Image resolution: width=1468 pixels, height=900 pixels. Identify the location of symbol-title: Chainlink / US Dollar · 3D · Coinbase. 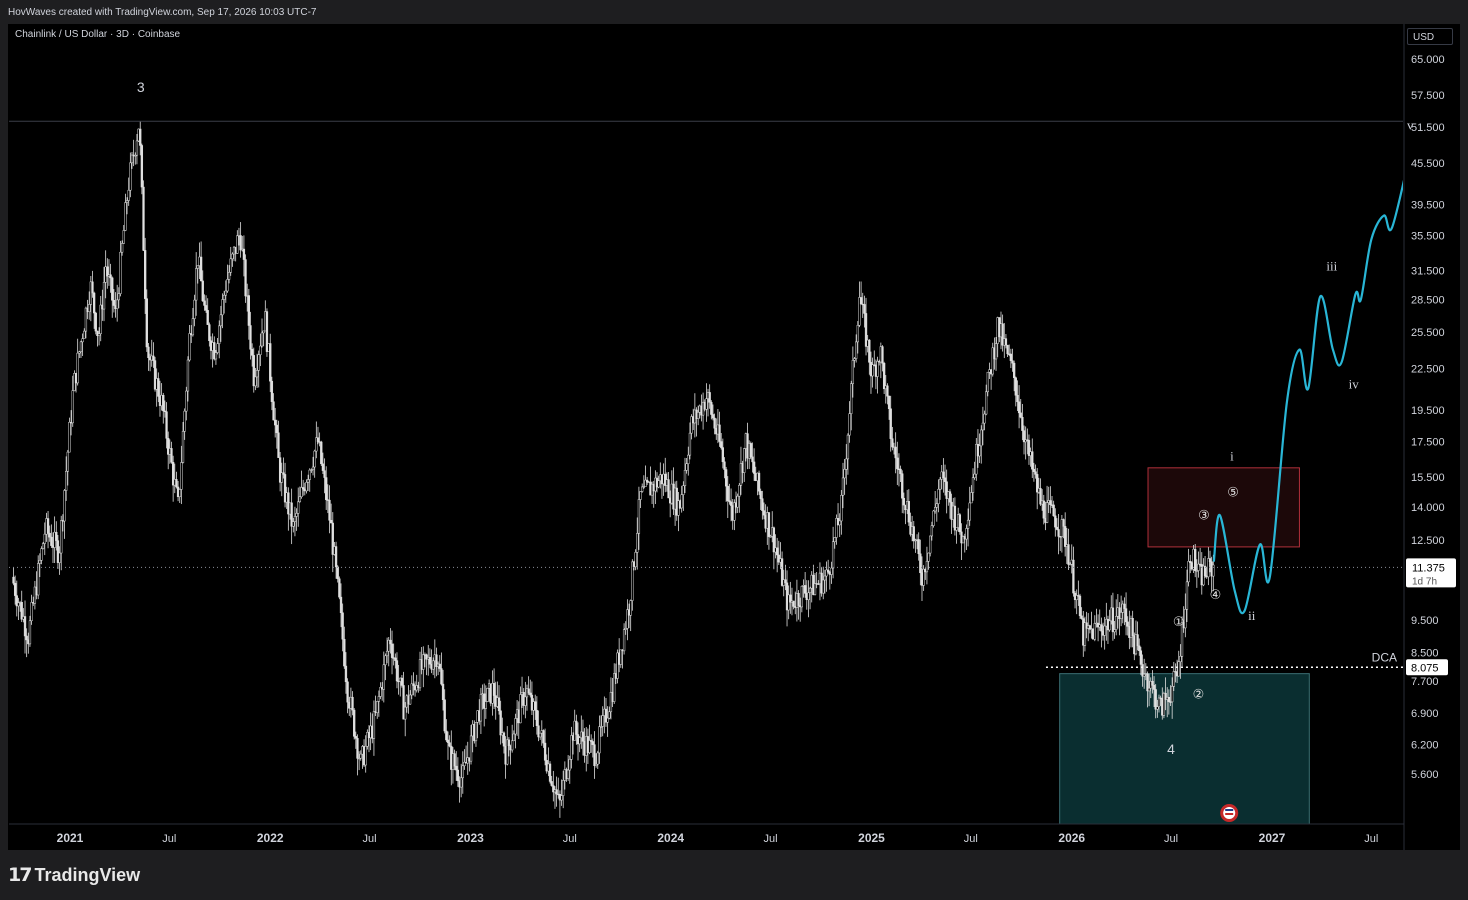
(97, 34).